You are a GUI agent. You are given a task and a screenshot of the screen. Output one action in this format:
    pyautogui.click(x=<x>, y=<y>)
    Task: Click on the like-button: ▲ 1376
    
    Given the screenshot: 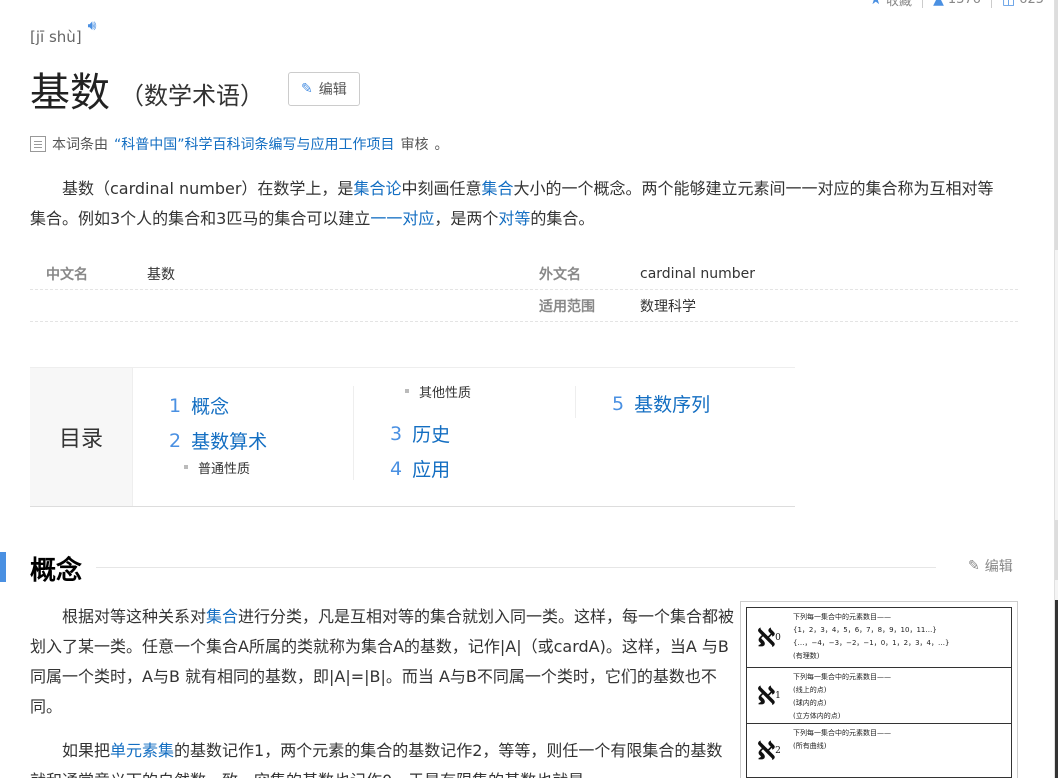 What is the action you would take?
    pyautogui.click(x=957, y=4)
    